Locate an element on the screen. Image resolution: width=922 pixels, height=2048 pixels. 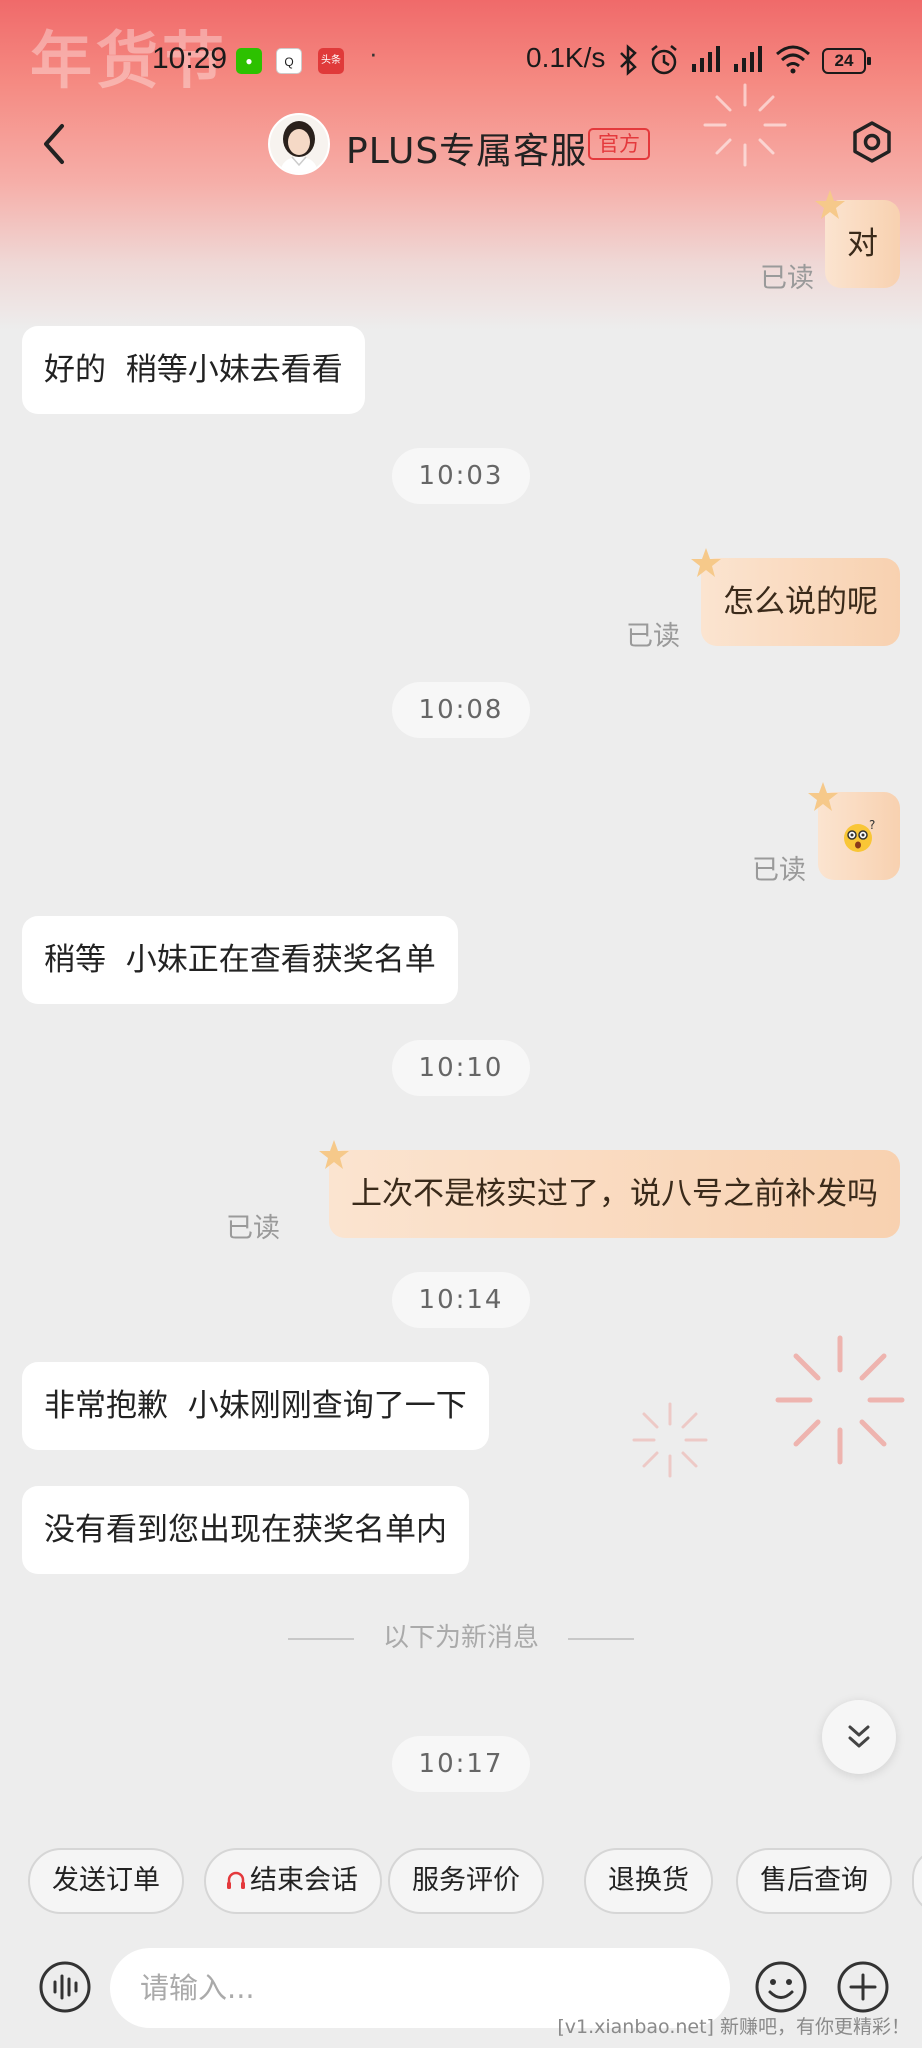
wechat-icon: ● is located at coordinates (249, 61).